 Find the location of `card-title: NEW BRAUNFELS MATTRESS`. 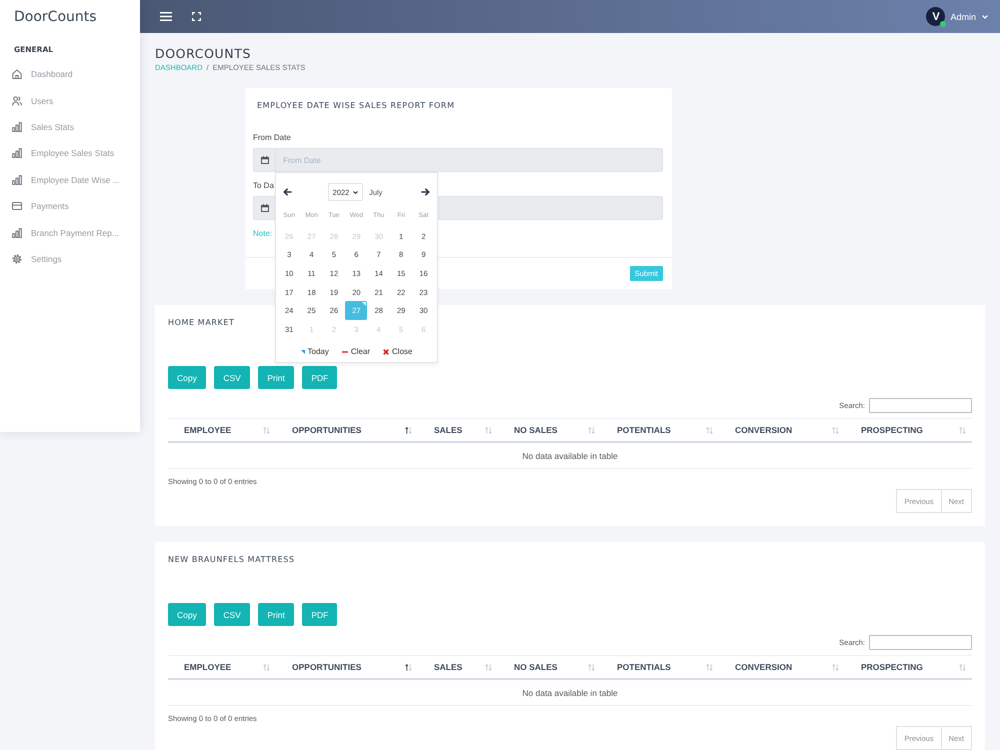

card-title: NEW BRAUNFELS MATTRESS is located at coordinates (231, 560).